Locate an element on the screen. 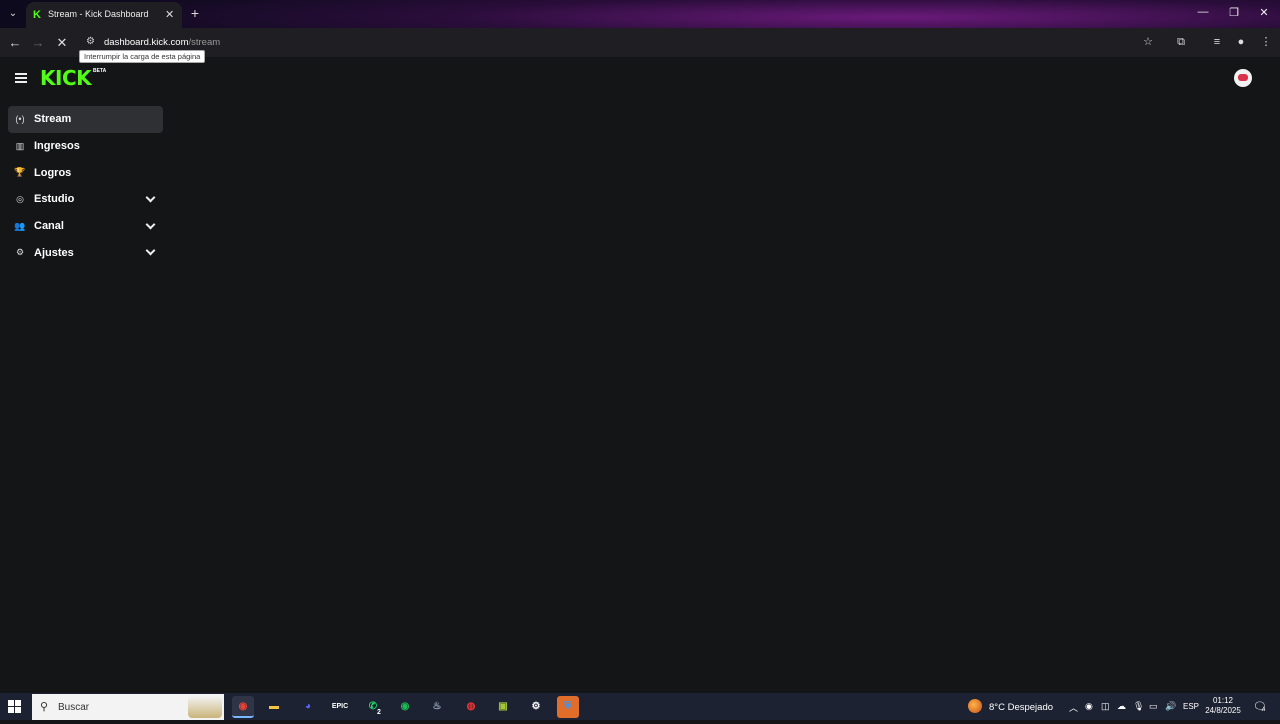 This screenshot has width=1280, height=724. shield-app-icon: ⛨ is located at coordinates (568, 707).